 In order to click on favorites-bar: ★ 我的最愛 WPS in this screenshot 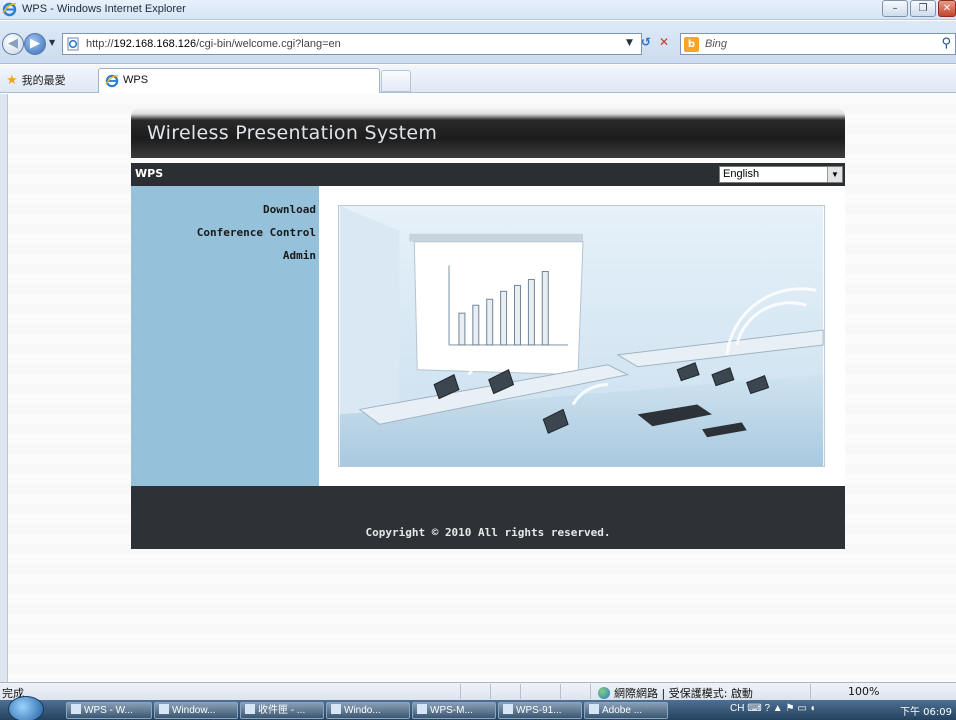, I will do `click(478, 79)`.